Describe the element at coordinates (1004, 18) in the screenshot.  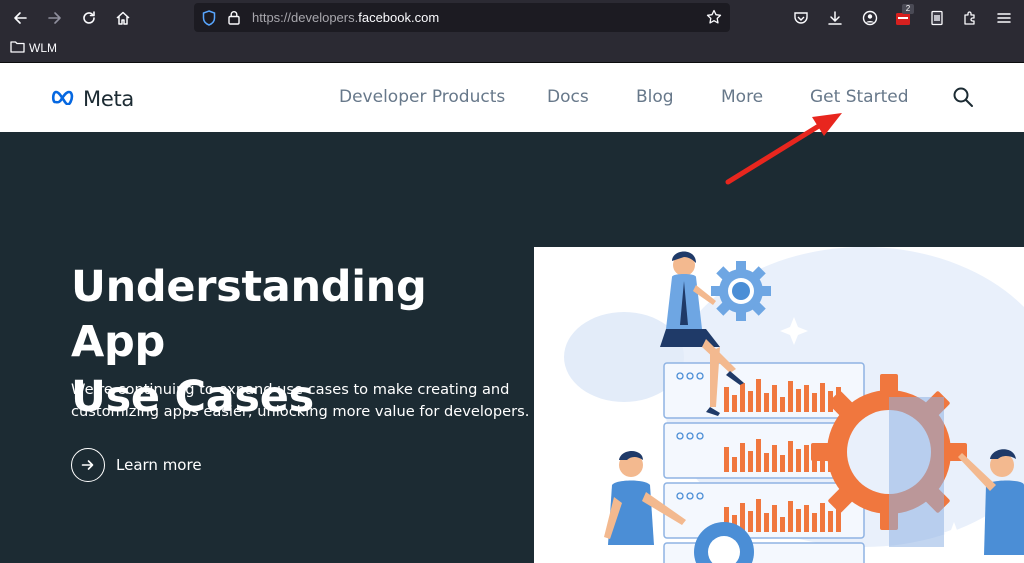
I see `menu-icon` at that location.